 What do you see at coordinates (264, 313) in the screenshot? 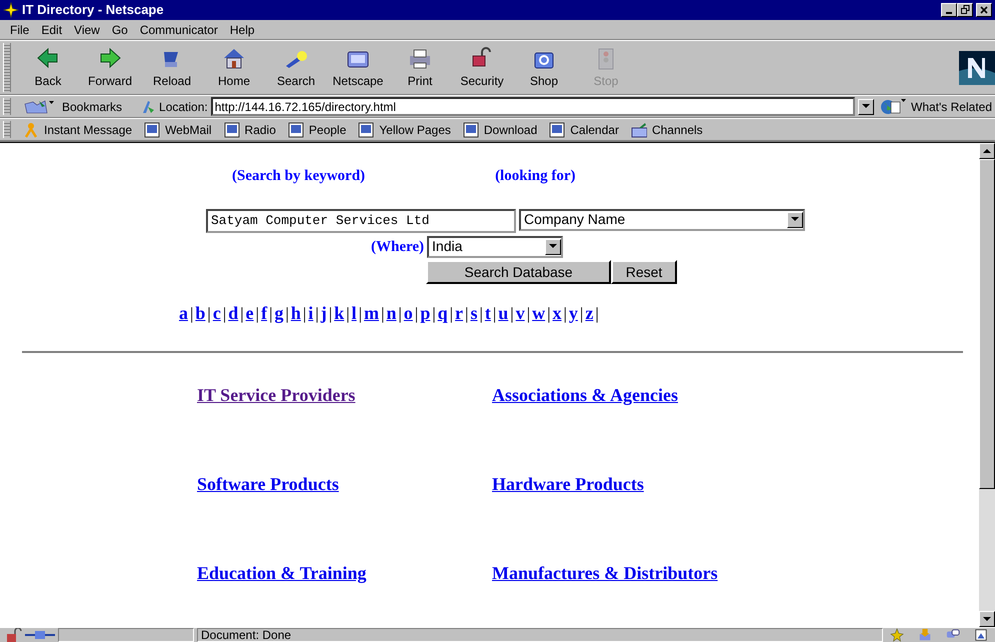
I see `letter-link: f` at bounding box center [264, 313].